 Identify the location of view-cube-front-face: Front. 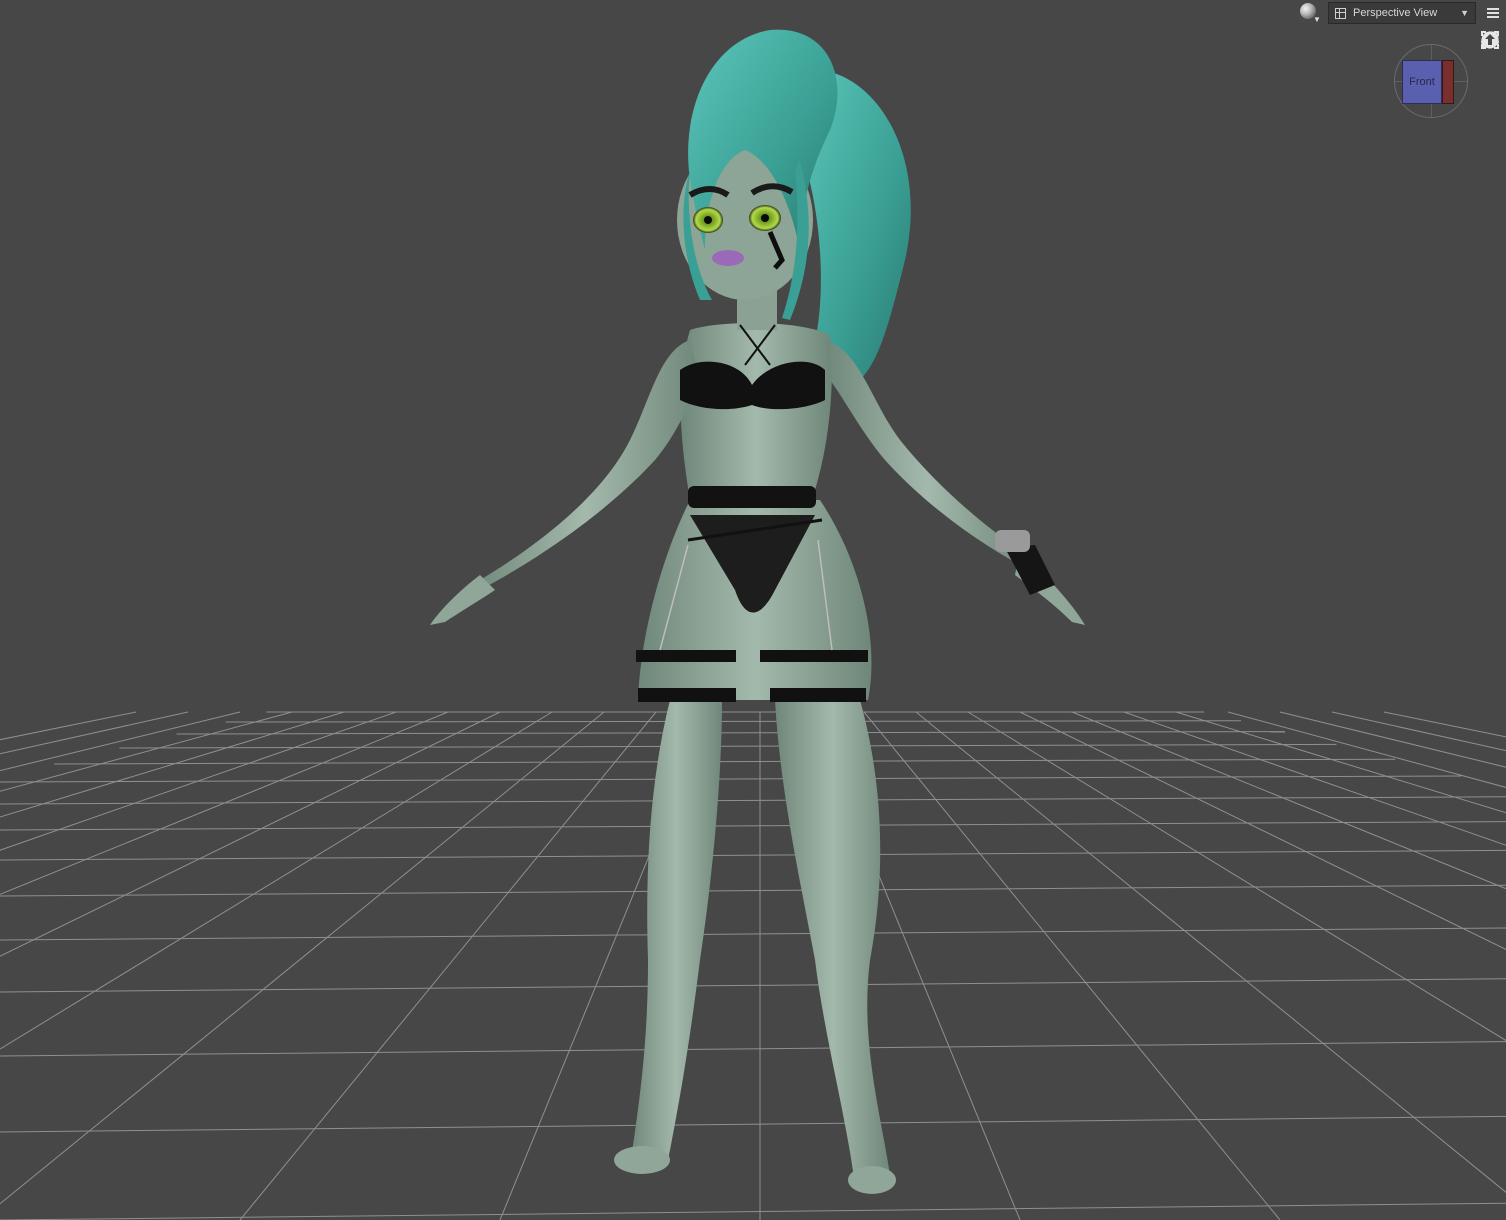
(1422, 82).